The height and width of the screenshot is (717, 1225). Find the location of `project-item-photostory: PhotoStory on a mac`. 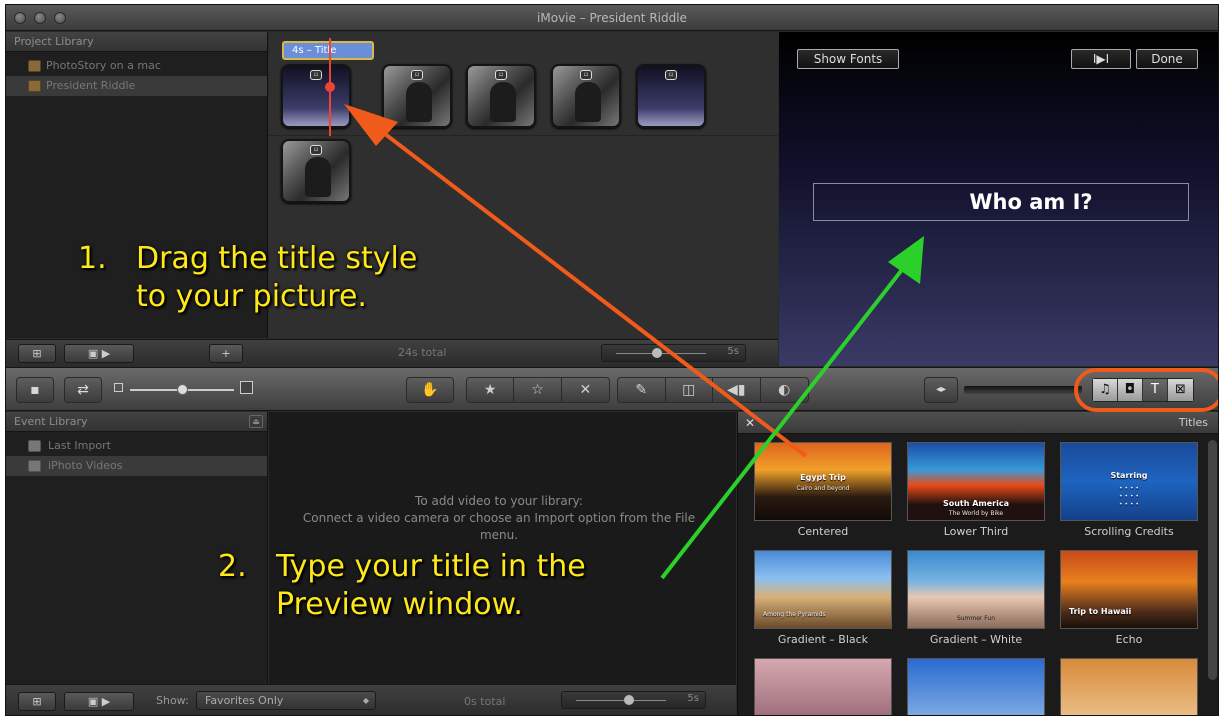

project-item-photostory: PhotoStory on a mac is located at coordinates (136, 66).